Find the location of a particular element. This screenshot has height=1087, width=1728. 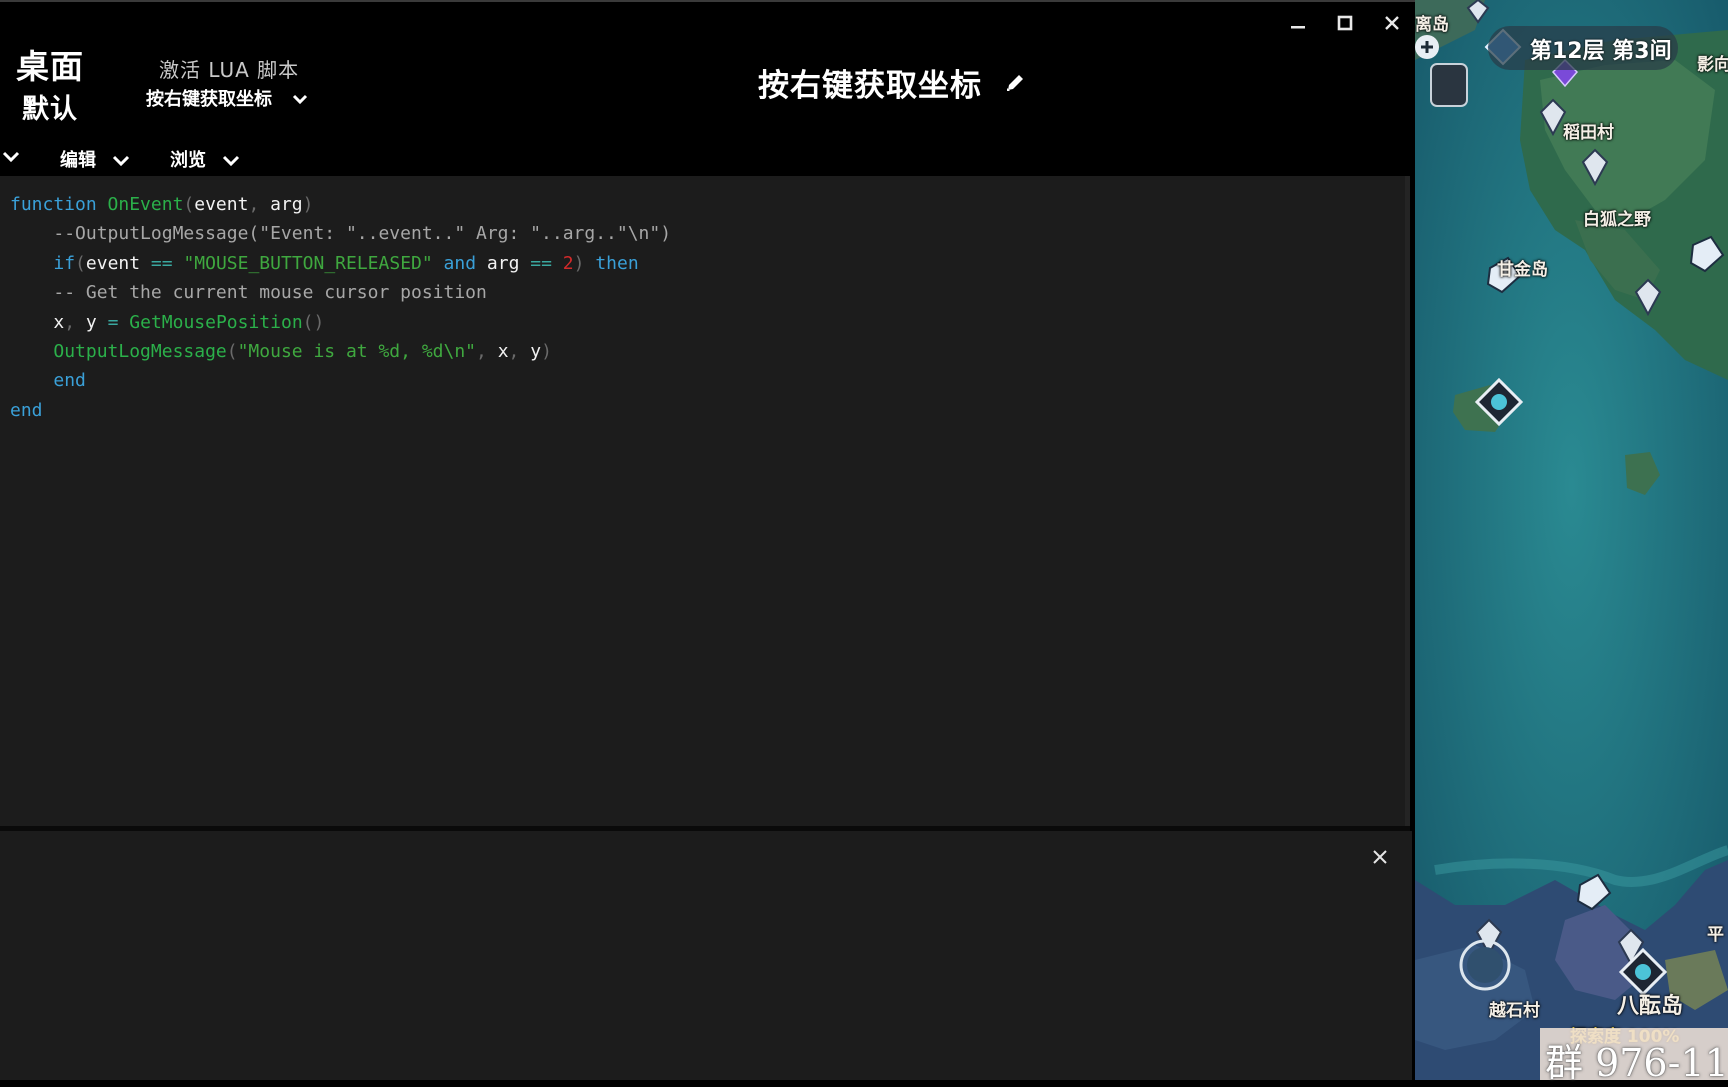

close-window-button is located at coordinates (1392, 25).